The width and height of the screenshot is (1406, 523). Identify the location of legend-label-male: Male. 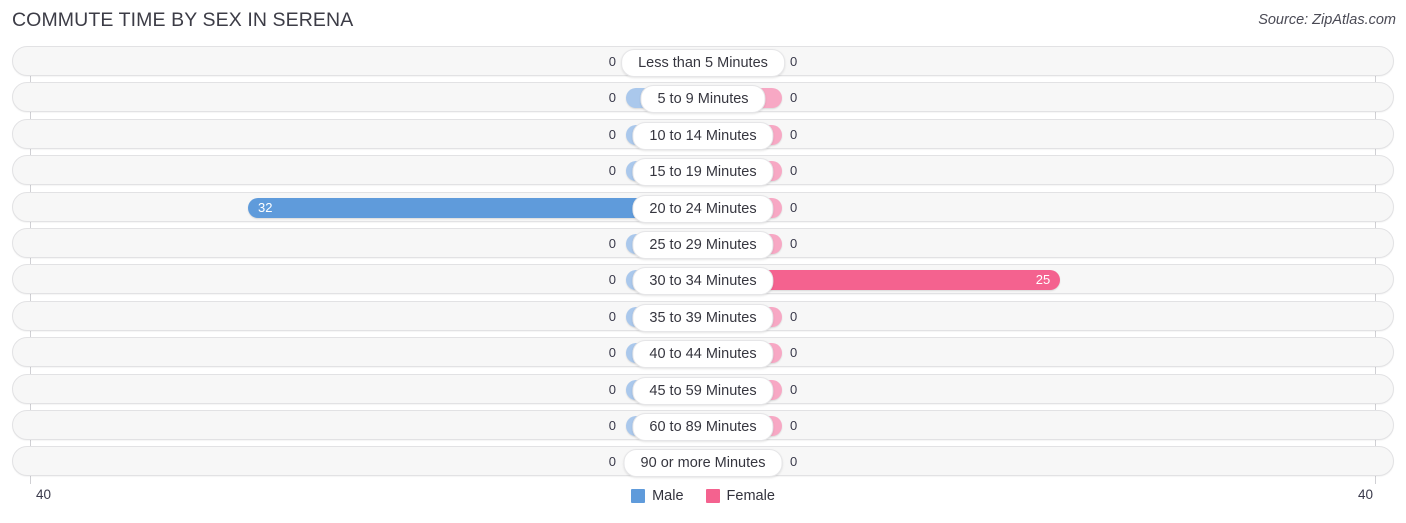
(668, 496).